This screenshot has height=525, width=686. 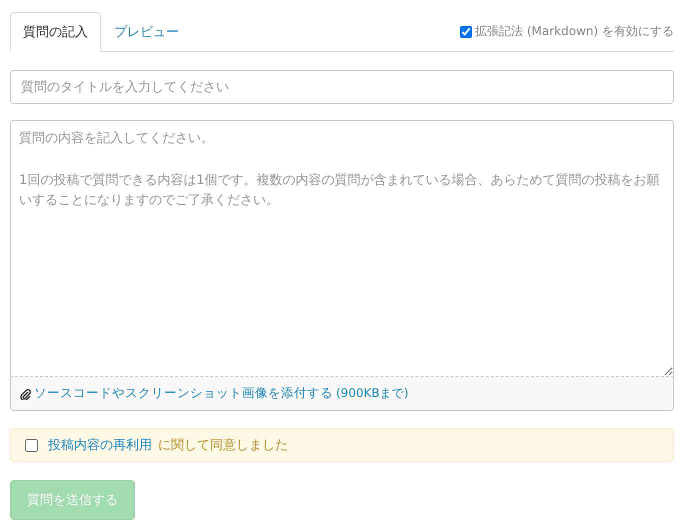 I want to click on tab: プレビュー, so click(x=146, y=32).